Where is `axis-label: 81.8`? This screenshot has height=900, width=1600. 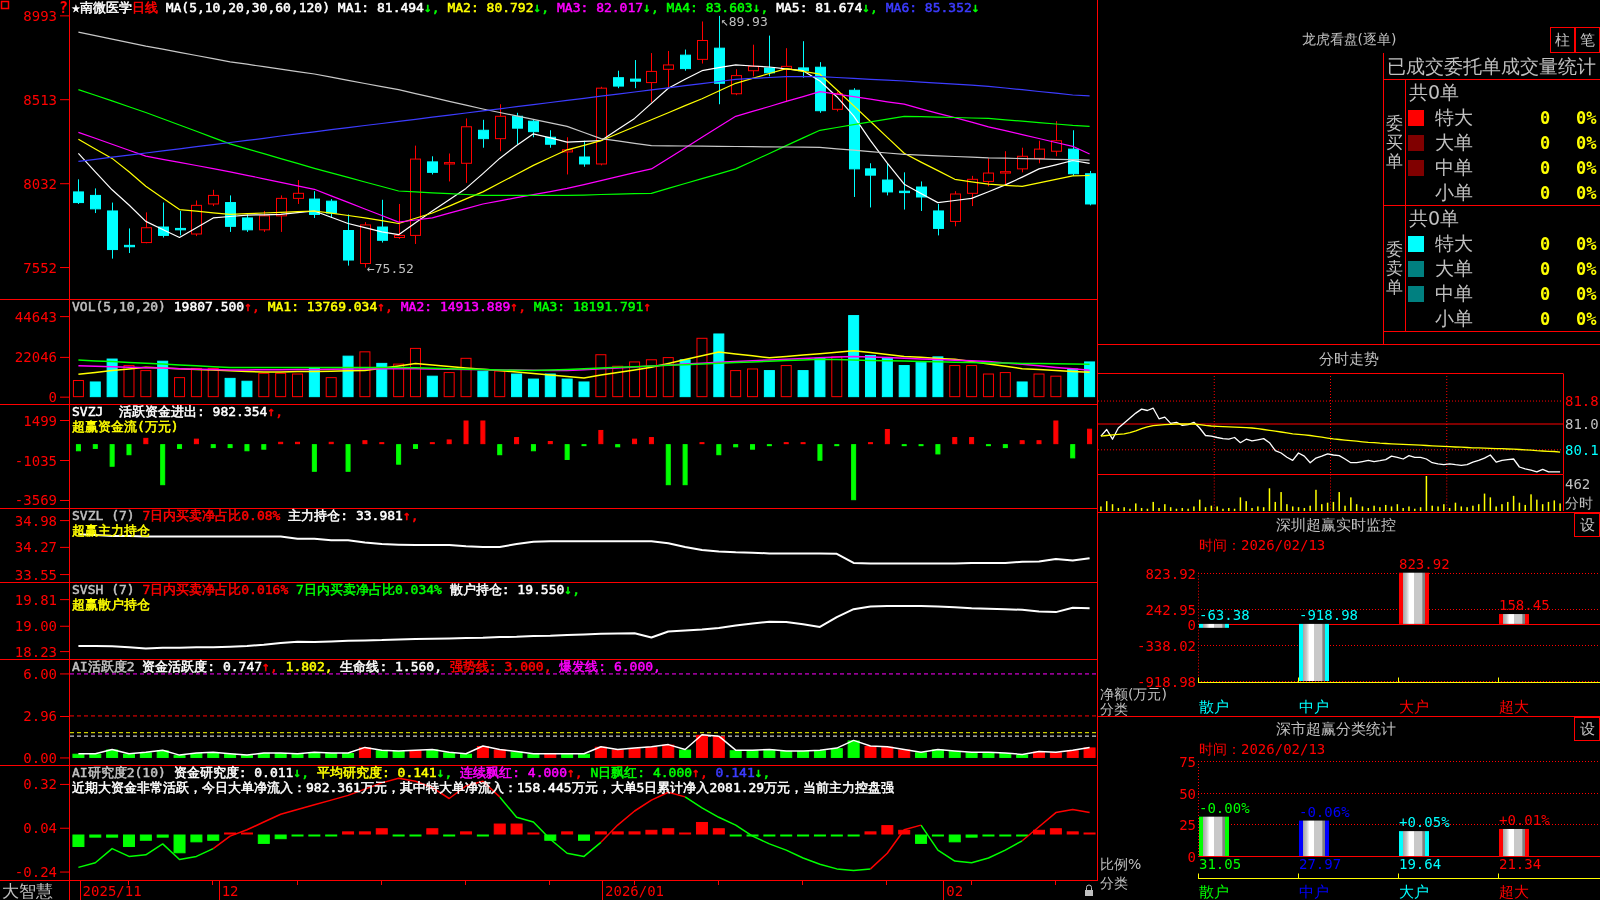 axis-label: 81.8 is located at coordinates (1582, 401).